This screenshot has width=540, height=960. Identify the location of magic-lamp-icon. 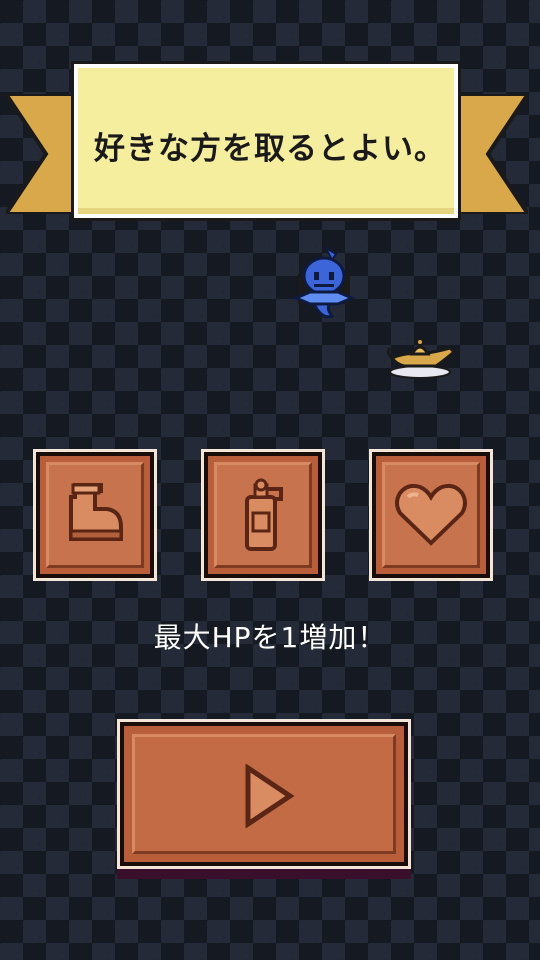
(421, 358).